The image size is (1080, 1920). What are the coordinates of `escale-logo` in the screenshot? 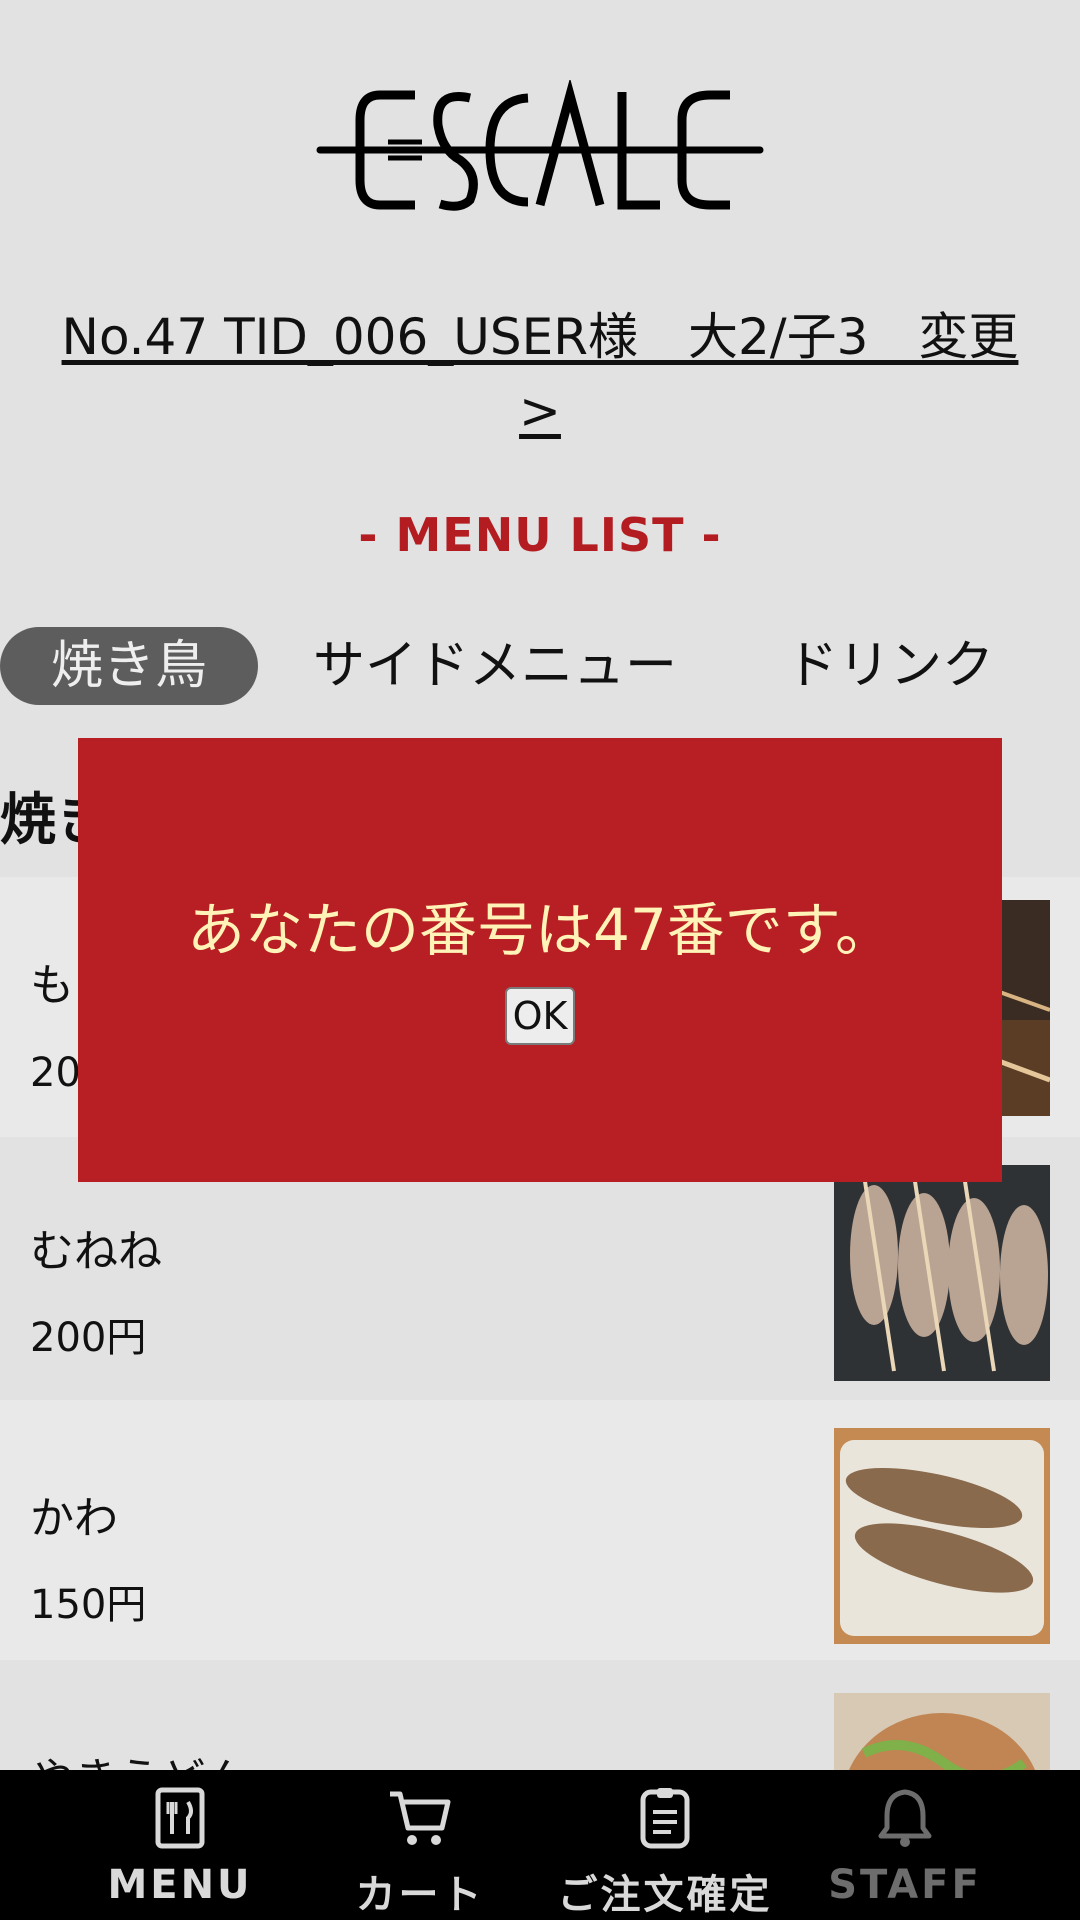 It's located at (540, 150).